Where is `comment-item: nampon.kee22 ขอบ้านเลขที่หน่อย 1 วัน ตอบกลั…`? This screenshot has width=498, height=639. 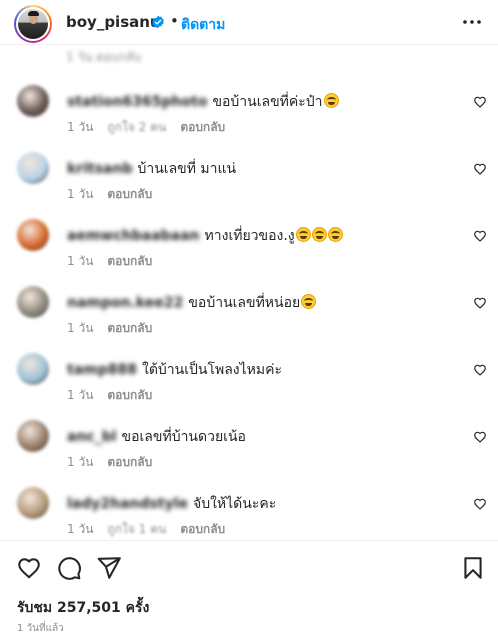 comment-item: nampon.kee22 ขอบ้านเลขที่หน่อย 1 วัน ตอบกลั… is located at coordinates (249, 319).